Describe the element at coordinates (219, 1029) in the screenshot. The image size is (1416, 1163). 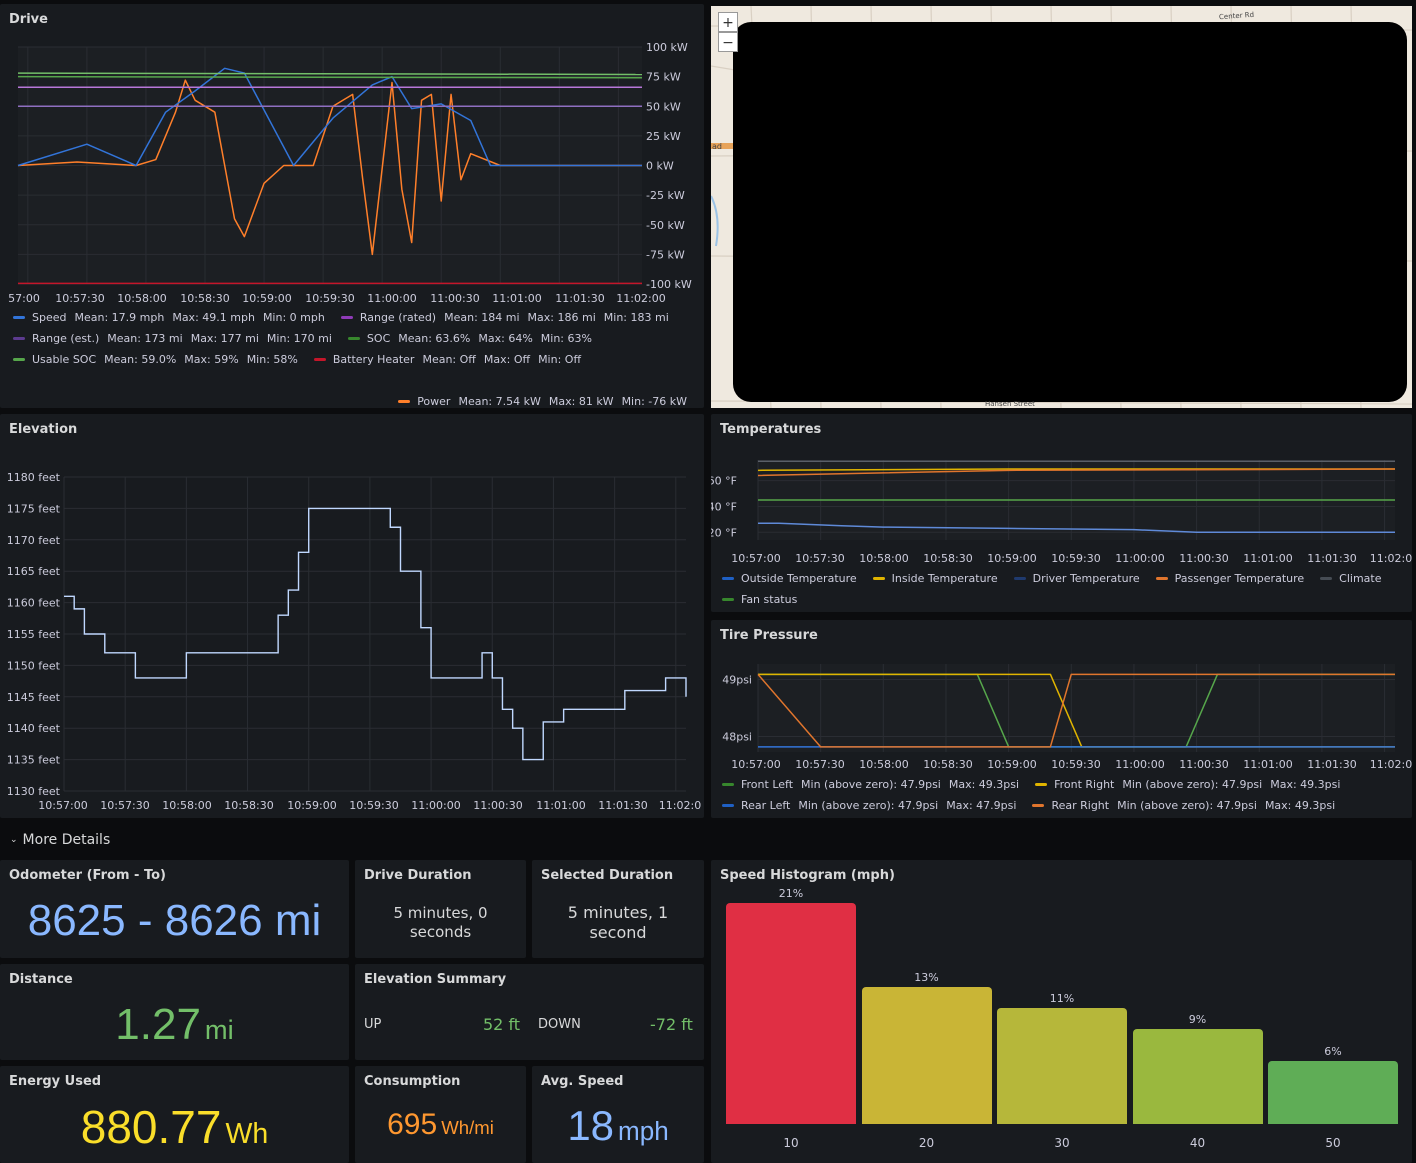
I see `distance-unit: mi` at that location.